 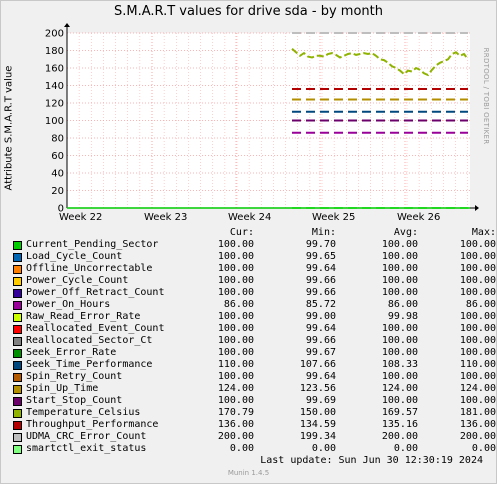 I want to click on legend-max-value: 181.00, so click(x=477, y=412).